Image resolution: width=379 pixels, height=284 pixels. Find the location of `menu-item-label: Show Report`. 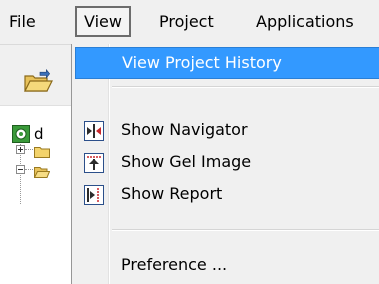

menu-item-label: Show Report is located at coordinates (172, 193).